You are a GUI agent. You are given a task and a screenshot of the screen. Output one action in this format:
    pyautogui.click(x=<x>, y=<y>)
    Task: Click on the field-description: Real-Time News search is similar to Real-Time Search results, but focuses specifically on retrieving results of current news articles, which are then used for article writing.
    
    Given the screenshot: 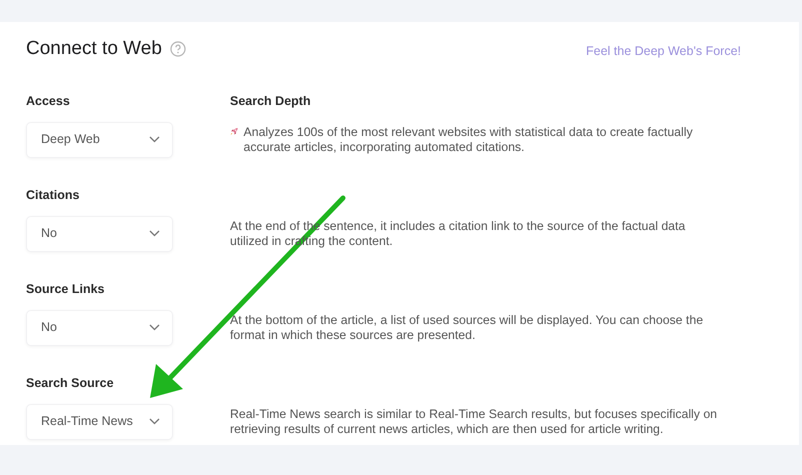 What is the action you would take?
    pyautogui.click(x=474, y=421)
    